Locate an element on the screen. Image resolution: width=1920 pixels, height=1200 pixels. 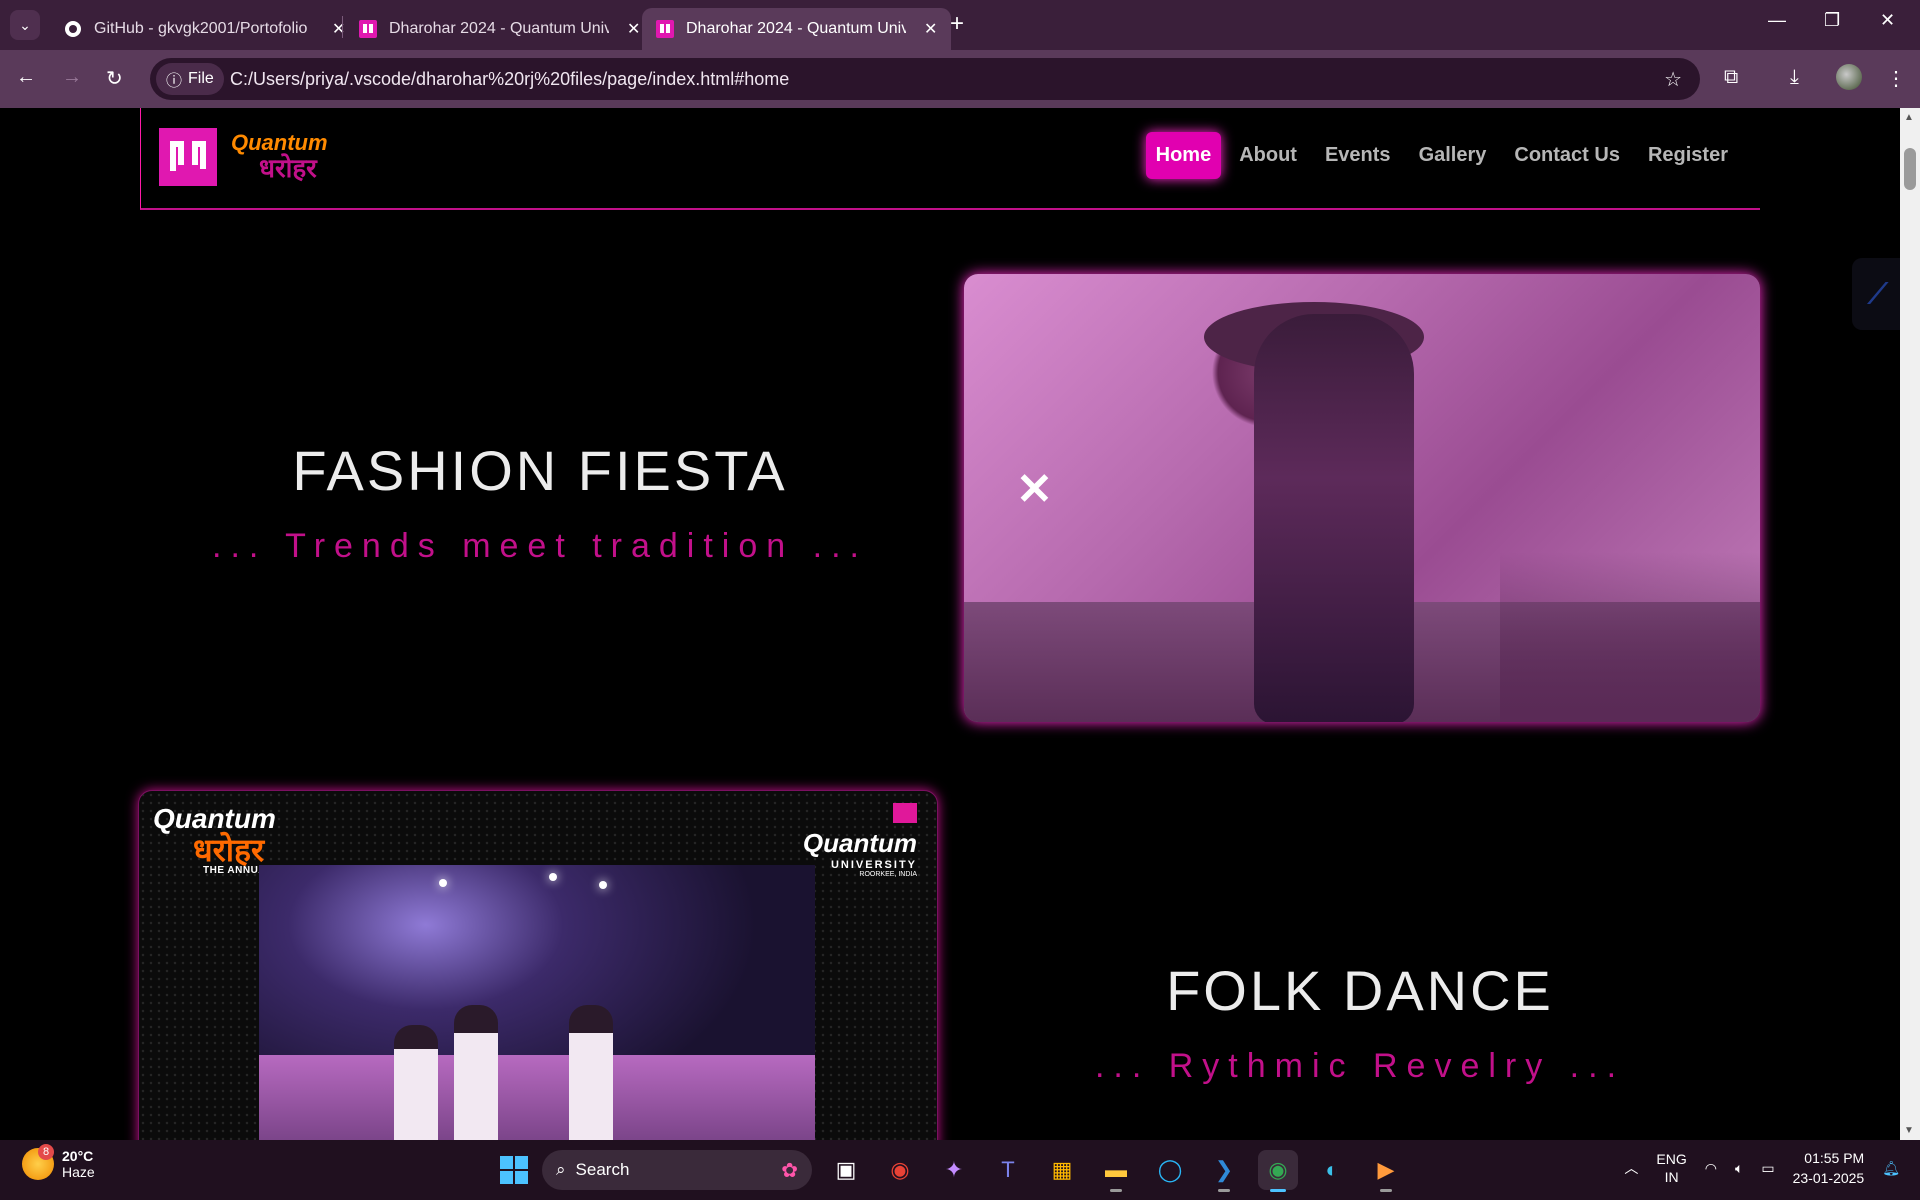
info-icon: ⓘ is located at coordinates (174, 81).